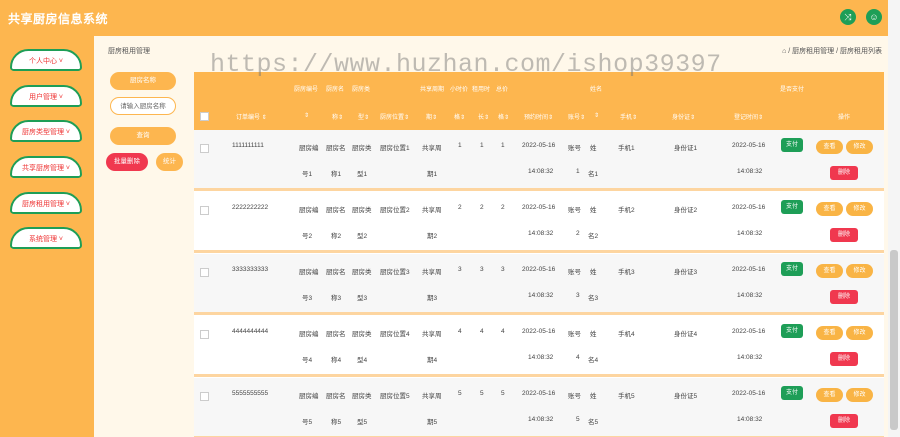 The width and height of the screenshot is (900, 437). Describe the element at coordinates (362, 298) in the screenshot. I see `kitchen-type-cont: 型3` at that location.